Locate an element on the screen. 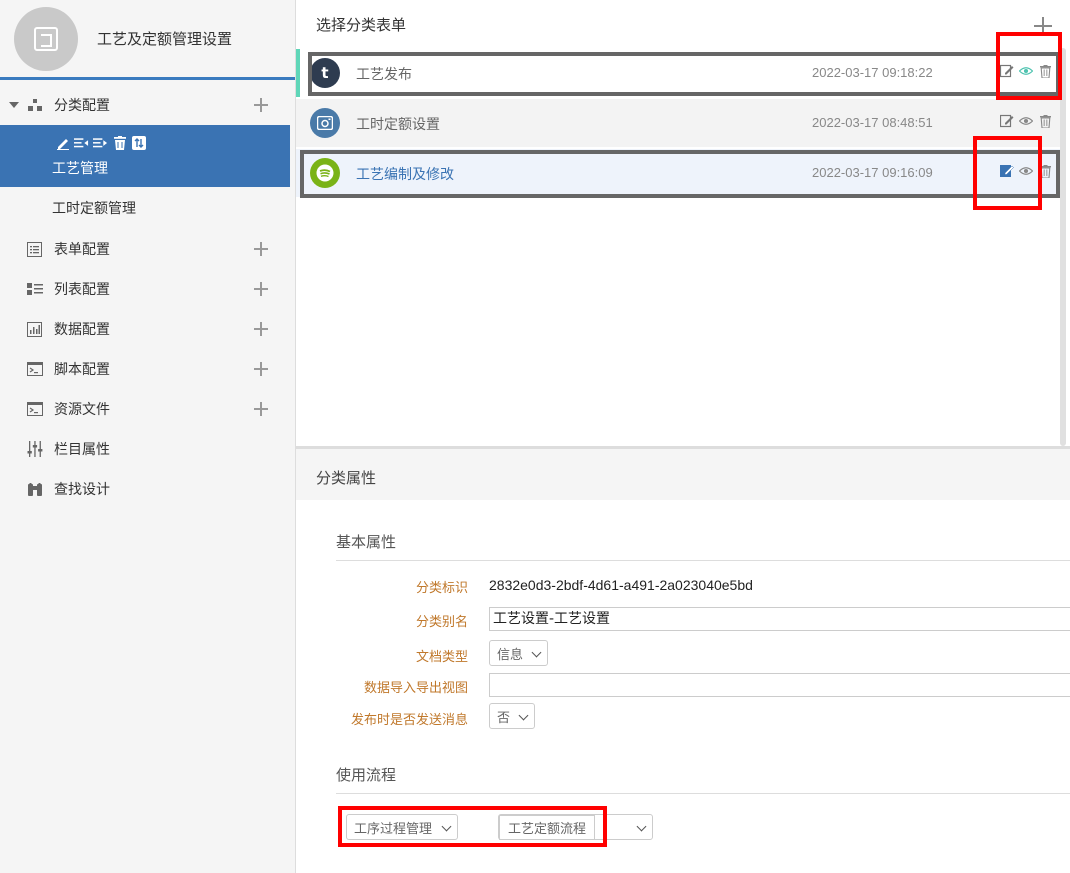 This screenshot has width=1070, height=873. sidebar-header: 工艺及定额管理设置 is located at coordinates (147, 40).